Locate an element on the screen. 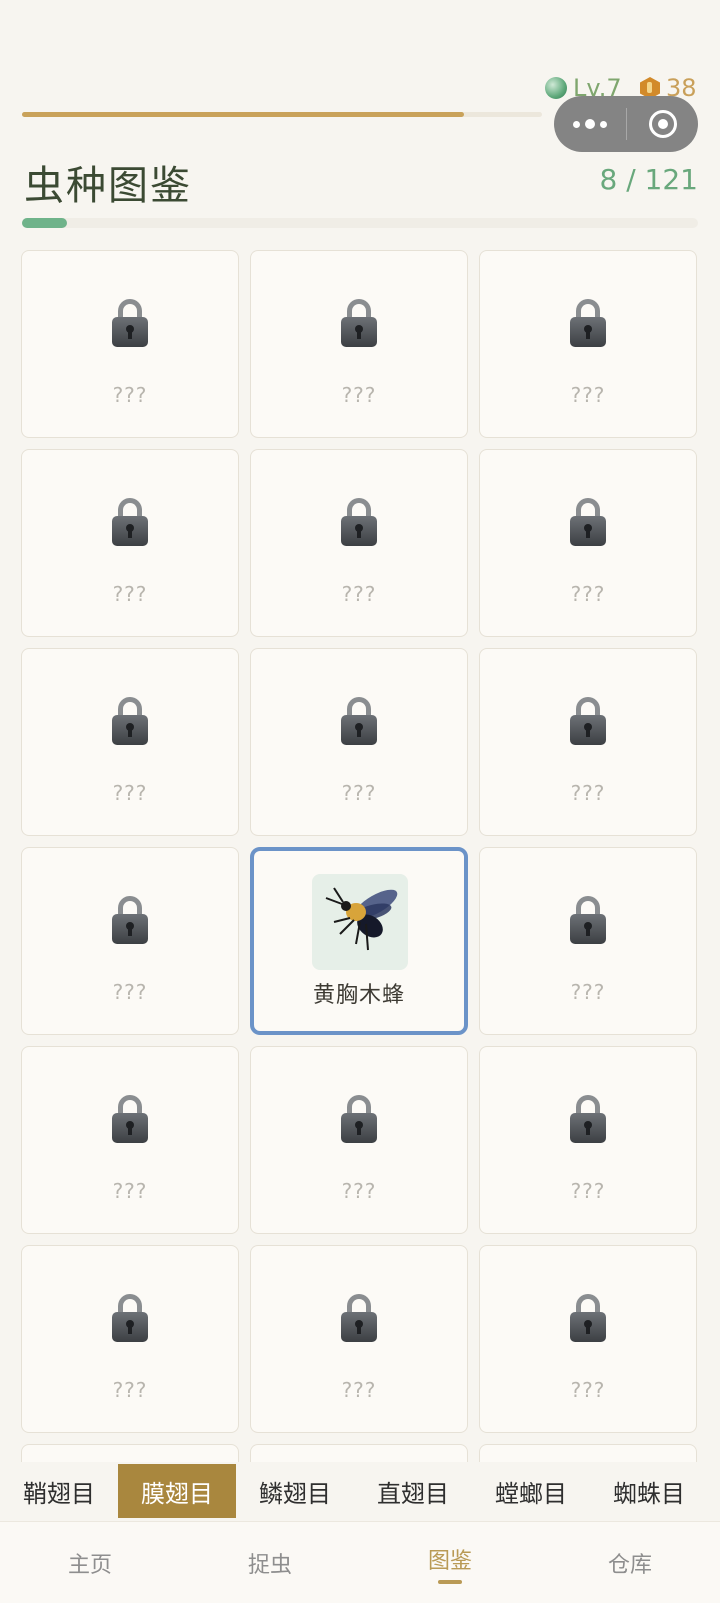 This screenshot has height=1603, width=720. nav-item: 主页 is located at coordinates (90, 1562).